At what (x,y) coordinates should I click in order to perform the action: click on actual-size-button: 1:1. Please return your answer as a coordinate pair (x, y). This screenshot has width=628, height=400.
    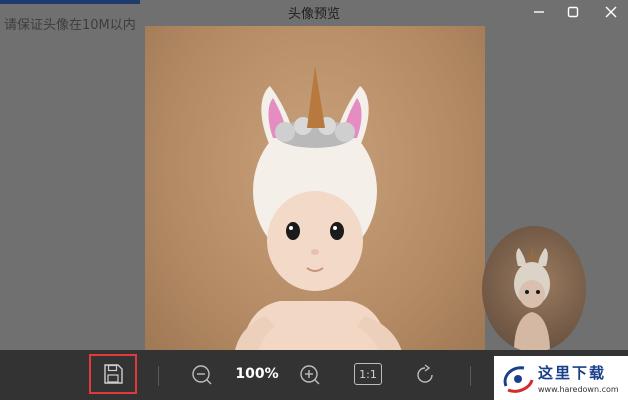
    Looking at the image, I should click on (368, 374).